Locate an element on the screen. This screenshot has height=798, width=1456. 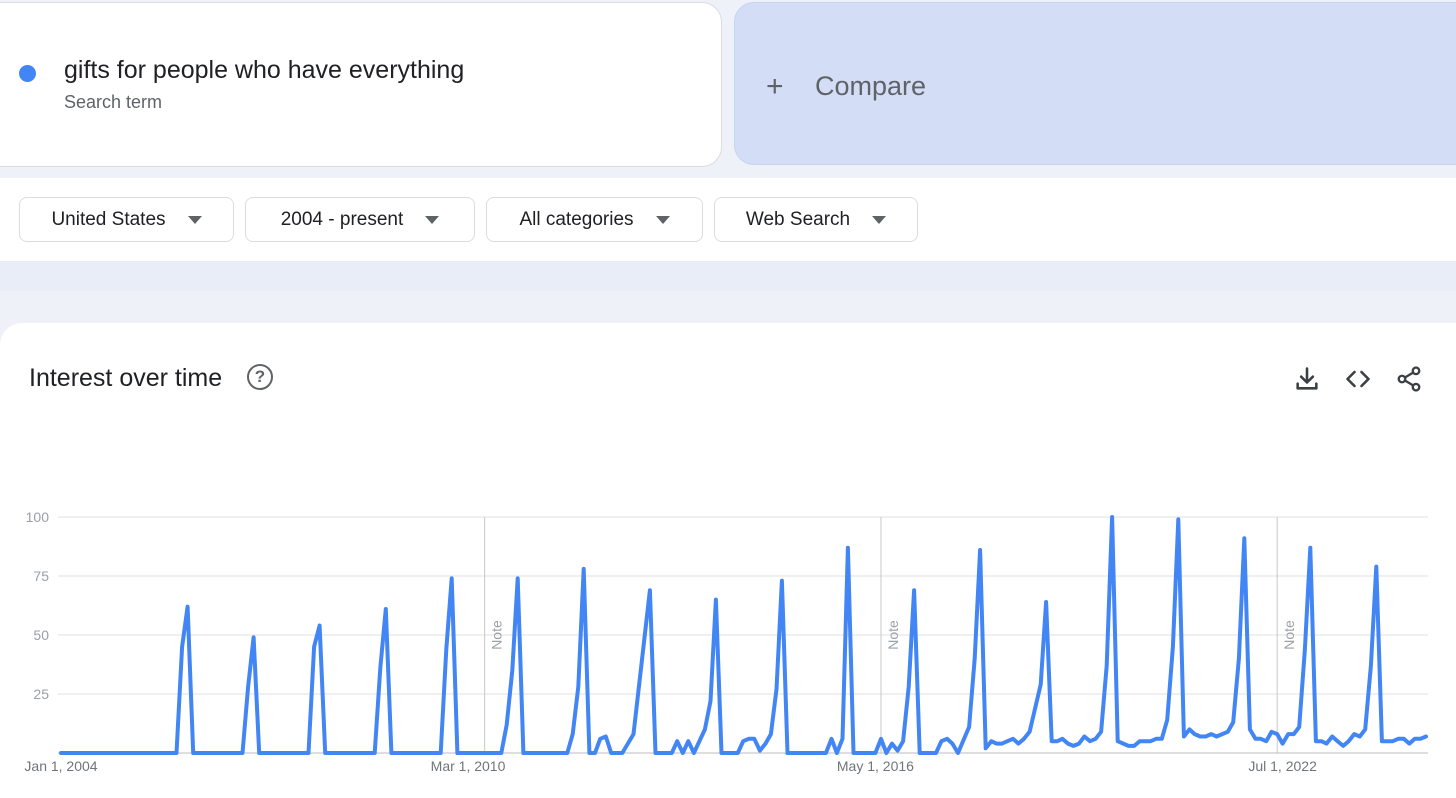
y-tick-label: 100 is located at coordinates (38, 517).